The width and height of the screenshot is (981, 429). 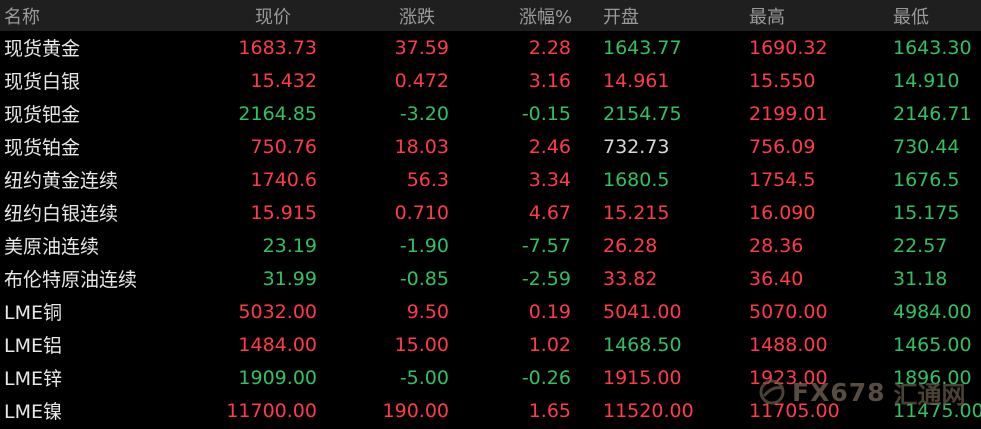 What do you see at coordinates (642, 47) in the screenshot?
I see `cell-open: 1643.77` at bounding box center [642, 47].